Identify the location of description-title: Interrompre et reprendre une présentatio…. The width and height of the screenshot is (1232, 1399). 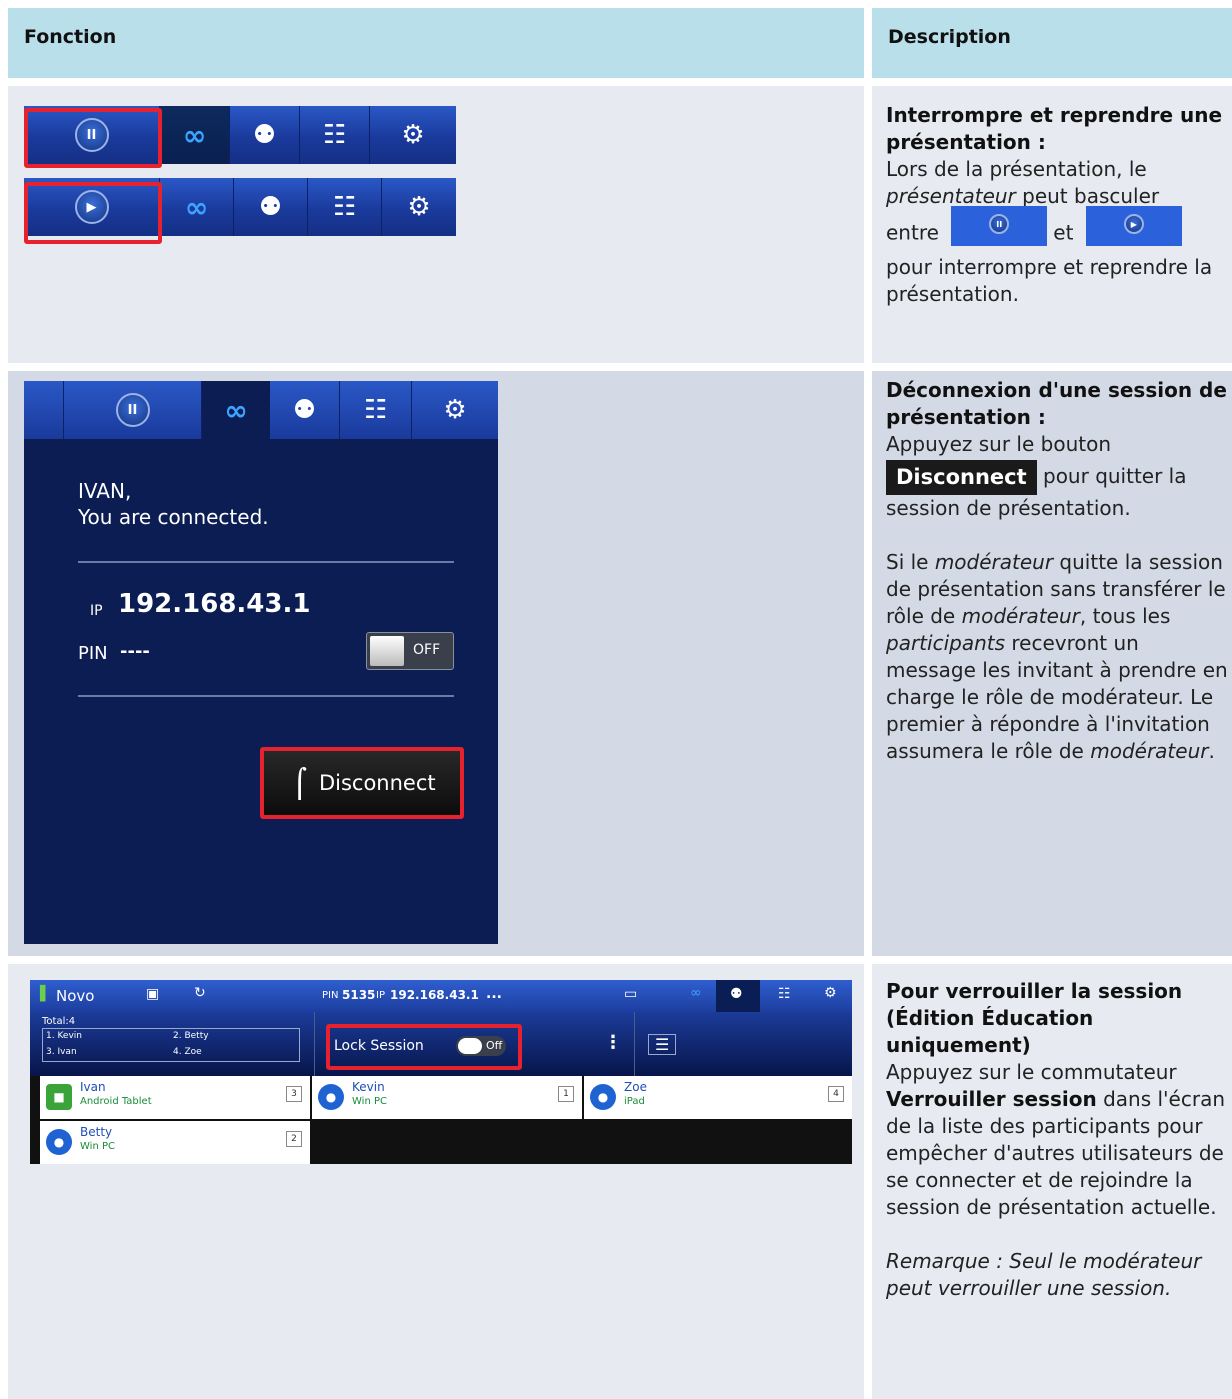
(1054, 128).